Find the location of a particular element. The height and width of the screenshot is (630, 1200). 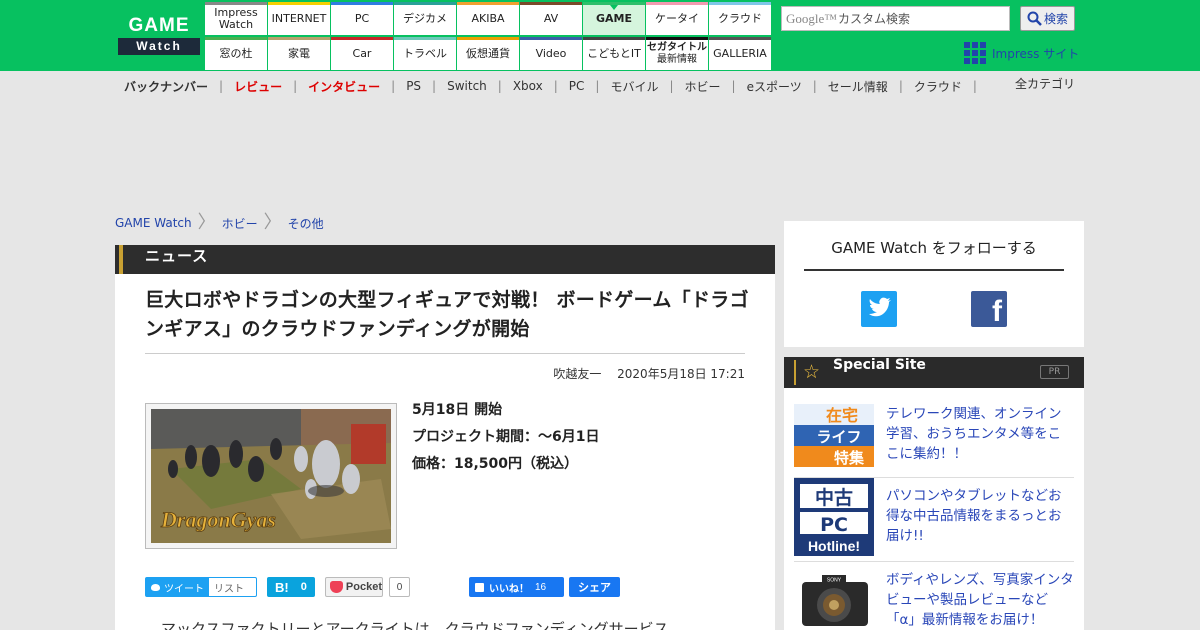

category-nav-item: インタビュー is located at coordinates (344, 86).